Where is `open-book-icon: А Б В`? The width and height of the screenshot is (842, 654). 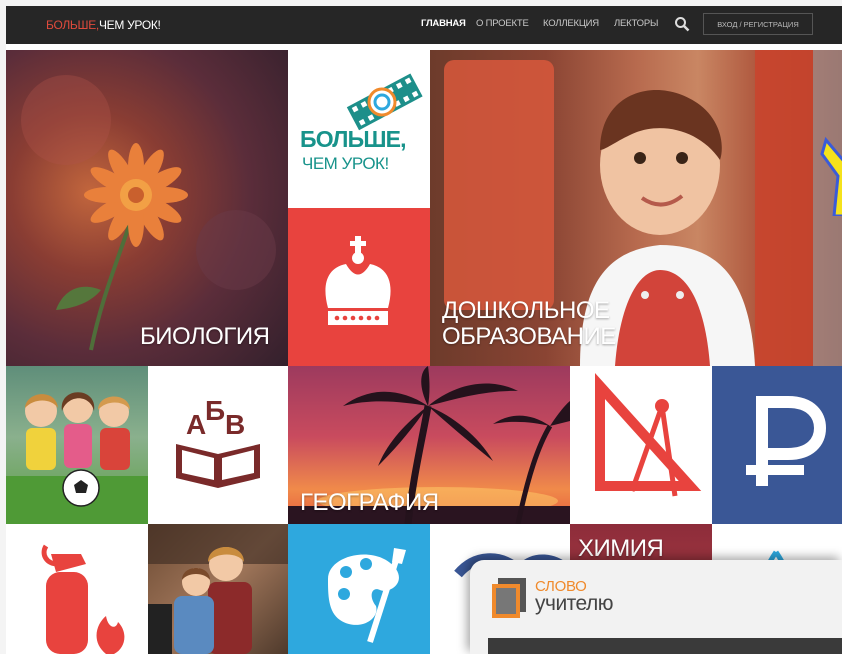
open-book-icon: А Б В is located at coordinates (218, 441).